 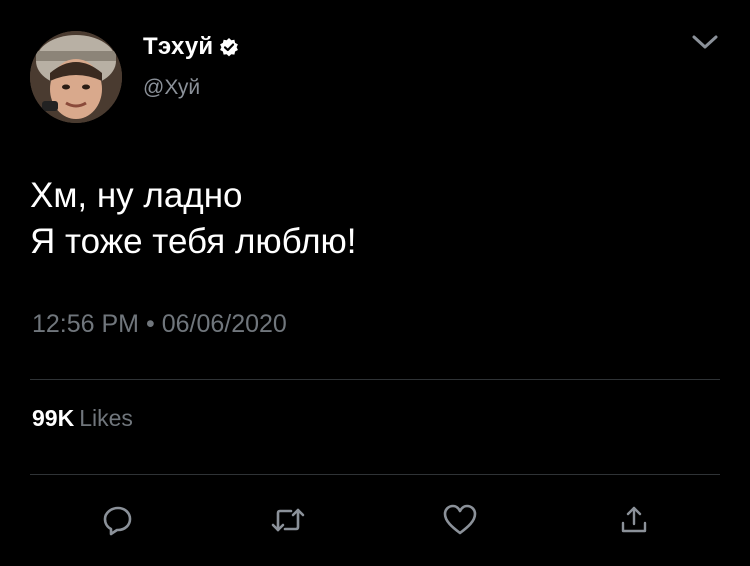 What do you see at coordinates (193, 241) in the screenshot?
I see `tweet-line: Я тоже тебя люблю!` at bounding box center [193, 241].